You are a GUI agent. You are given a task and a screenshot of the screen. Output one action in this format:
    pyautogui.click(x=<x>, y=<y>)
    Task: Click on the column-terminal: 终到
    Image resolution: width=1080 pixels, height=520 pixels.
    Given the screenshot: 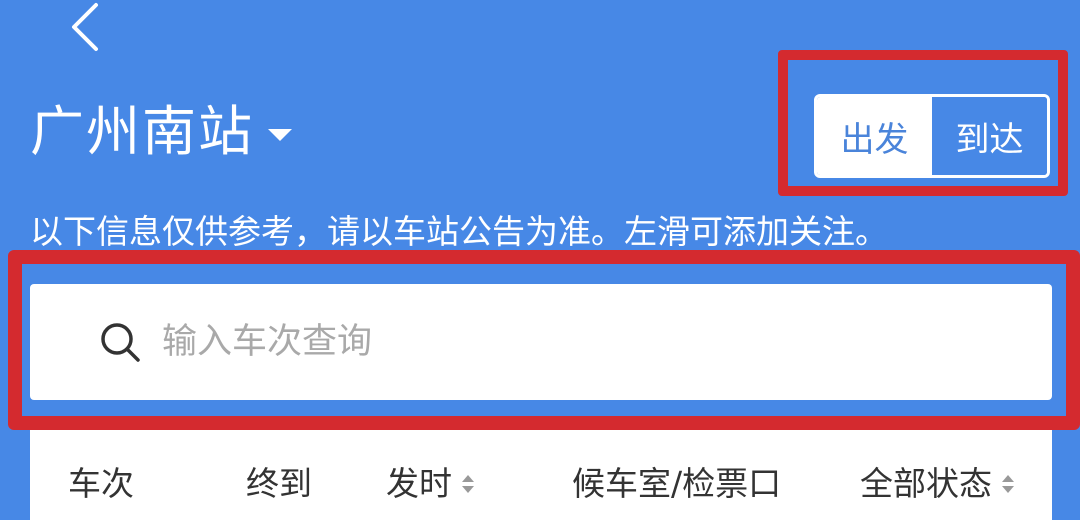 What is the action you would take?
    pyautogui.click(x=279, y=484)
    